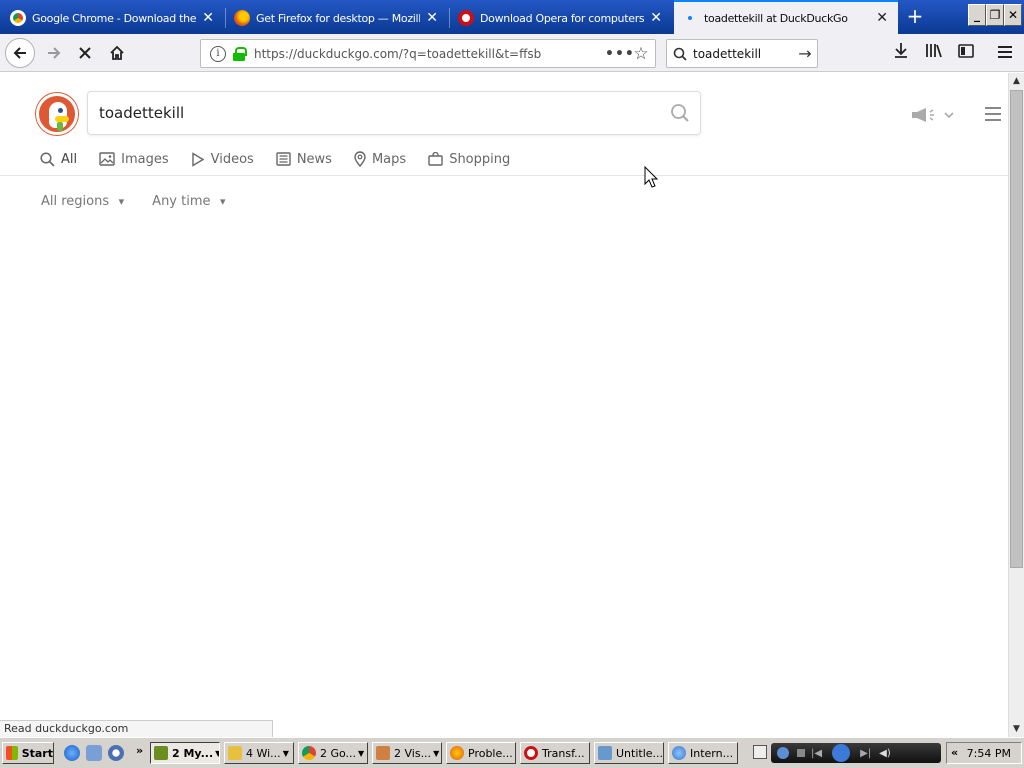 This screenshot has height=768, width=1024. I want to click on minimize-button: _, so click(977, 15).